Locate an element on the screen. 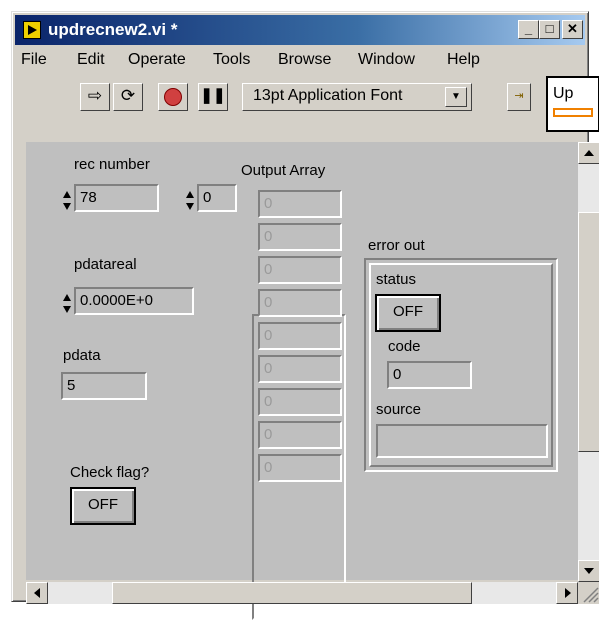 This screenshot has width=599, height=620. run-continuously-icon: ⟳ is located at coordinates (128, 97).